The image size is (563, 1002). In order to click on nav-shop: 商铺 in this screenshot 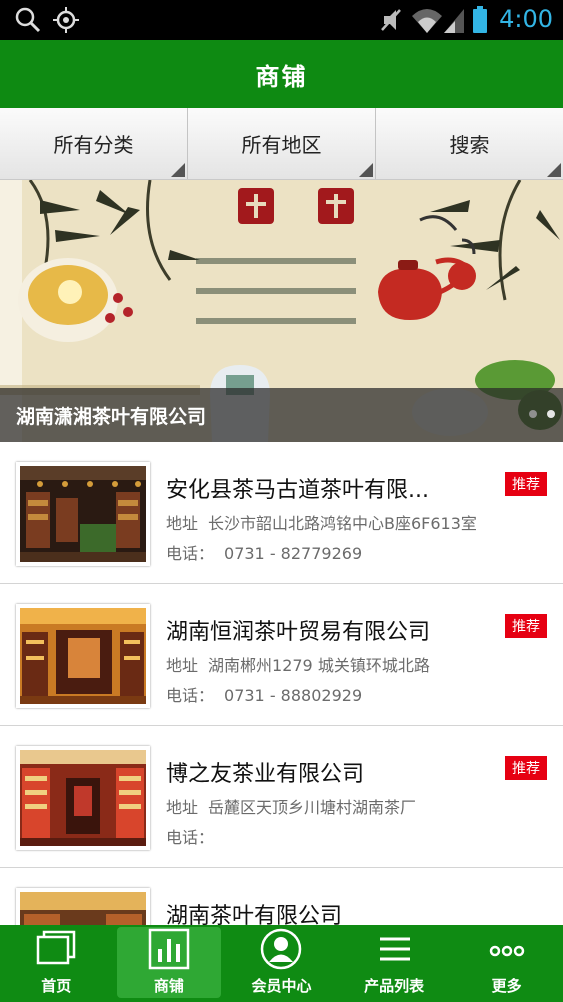, I will do `click(169, 963)`.